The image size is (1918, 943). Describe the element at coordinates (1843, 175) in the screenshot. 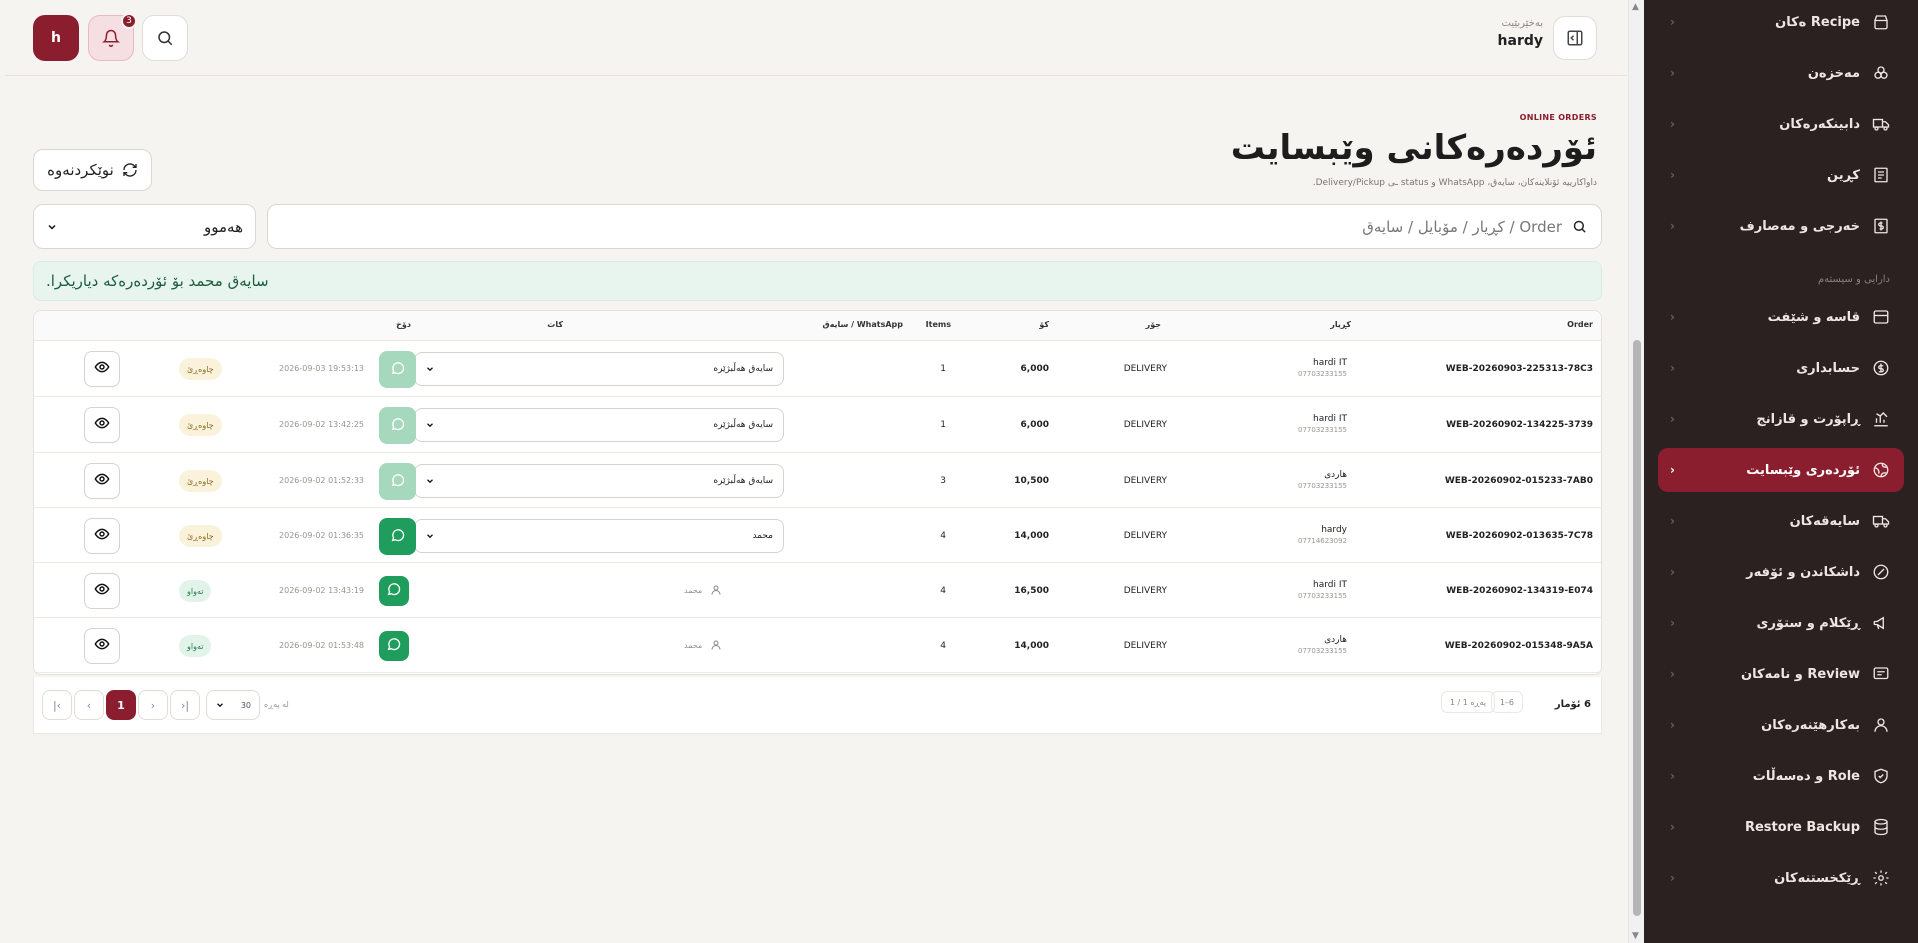

I see `sidebar-item-label: کڕین` at that location.